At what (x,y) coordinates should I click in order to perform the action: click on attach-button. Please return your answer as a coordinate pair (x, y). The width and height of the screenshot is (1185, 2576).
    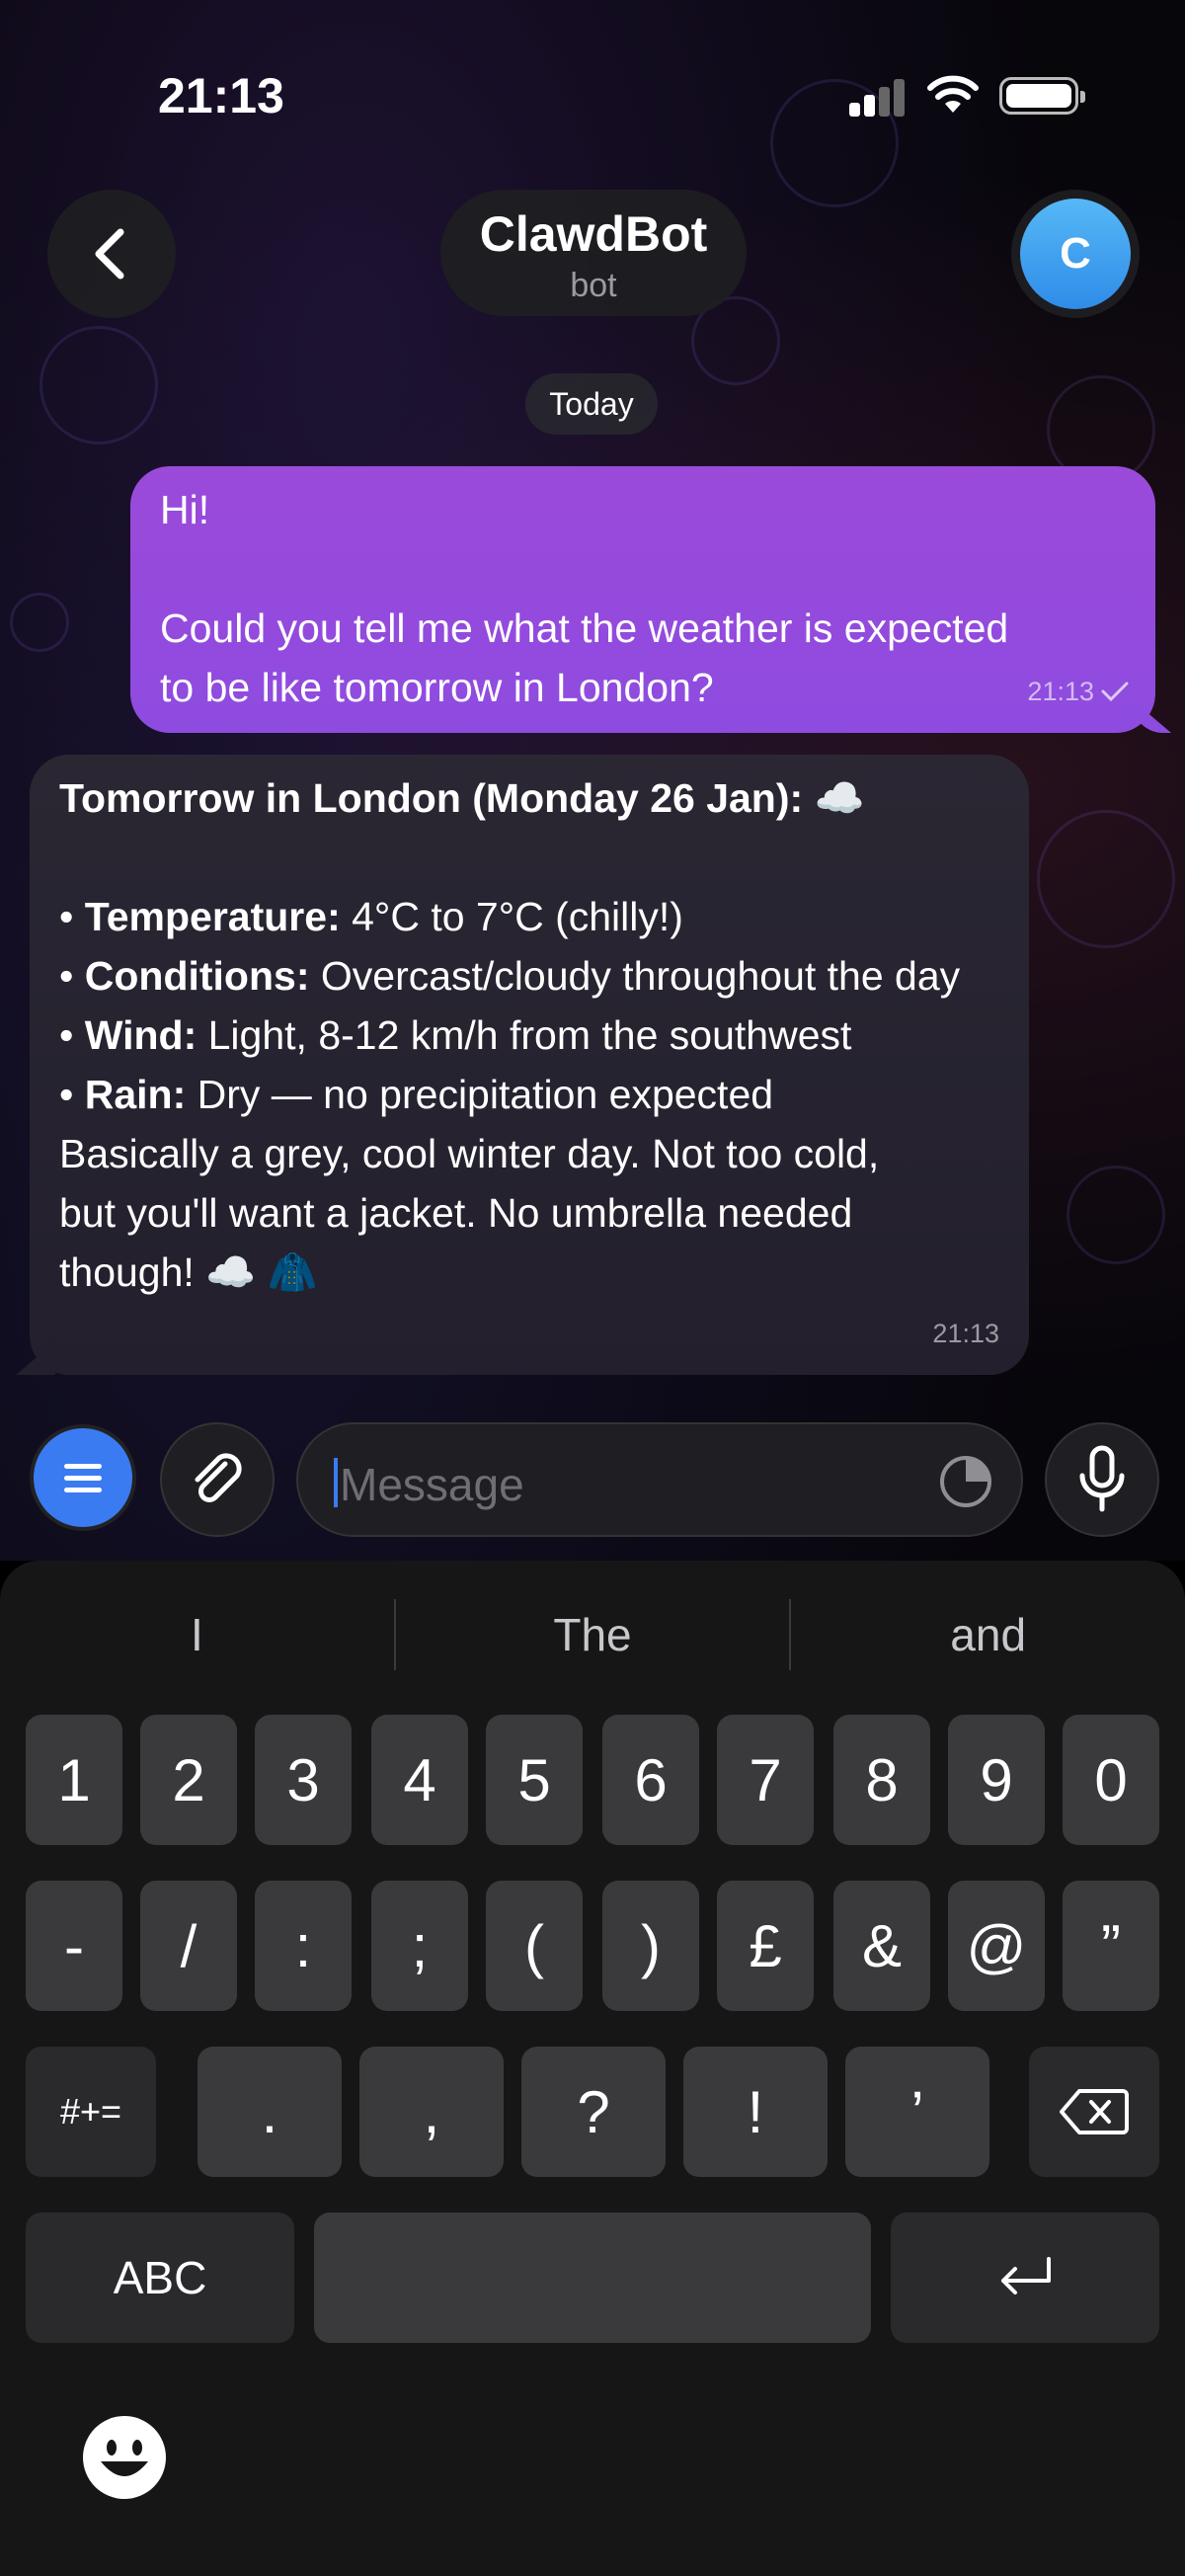
    Looking at the image, I should click on (218, 1479).